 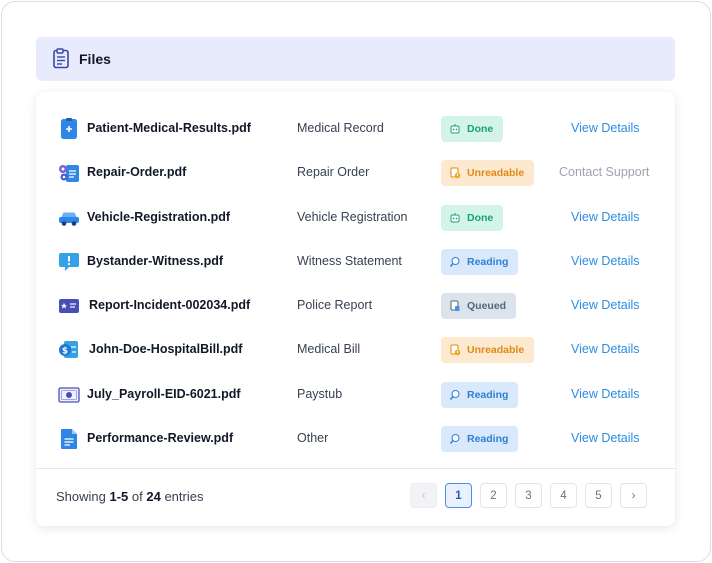 I want to click on file-type: Medical Record, so click(x=340, y=128).